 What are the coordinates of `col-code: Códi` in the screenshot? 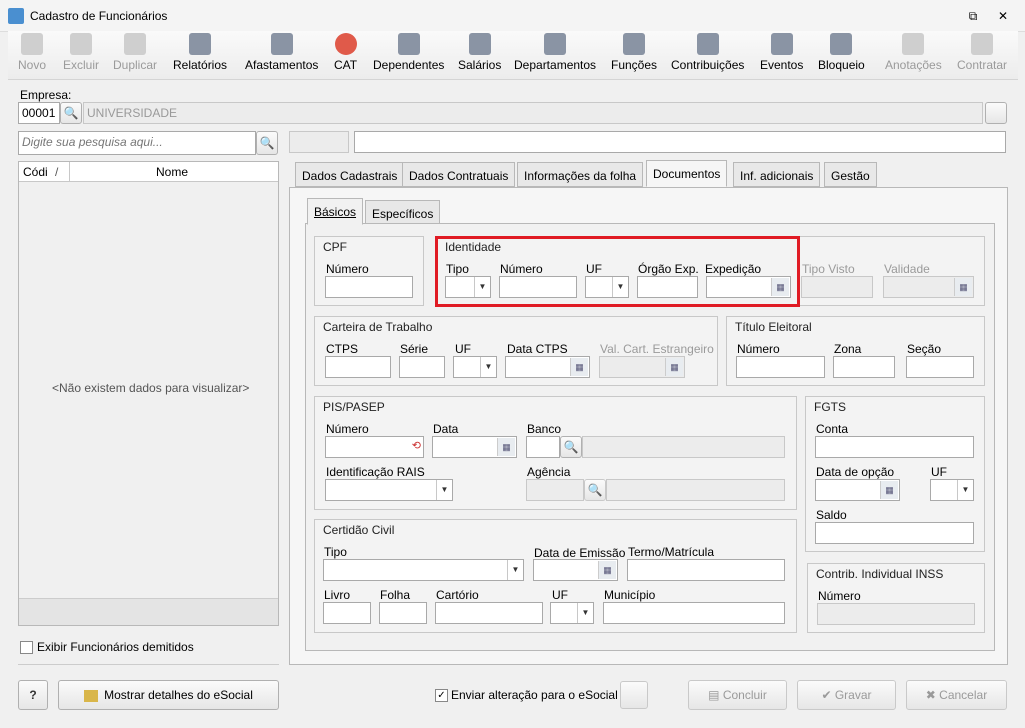 It's located at (35, 172).